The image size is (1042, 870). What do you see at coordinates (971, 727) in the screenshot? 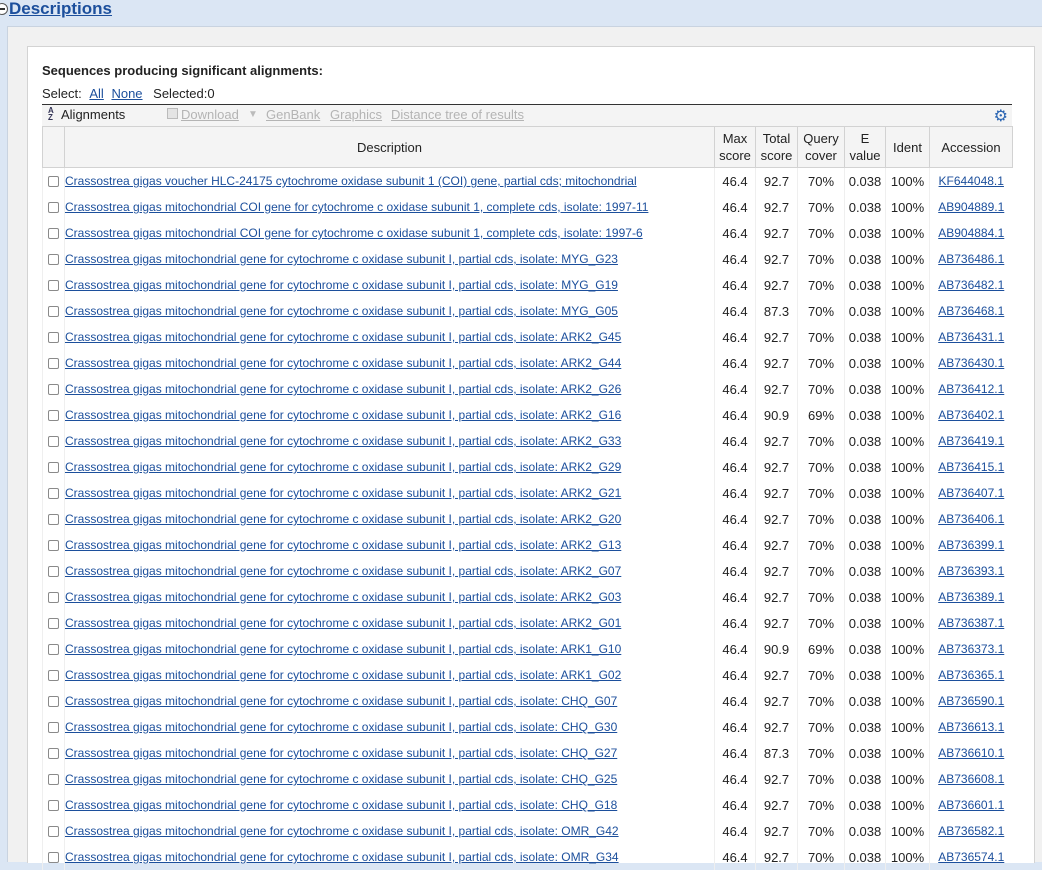
I see `accession-link: AB736613.1` at bounding box center [971, 727].